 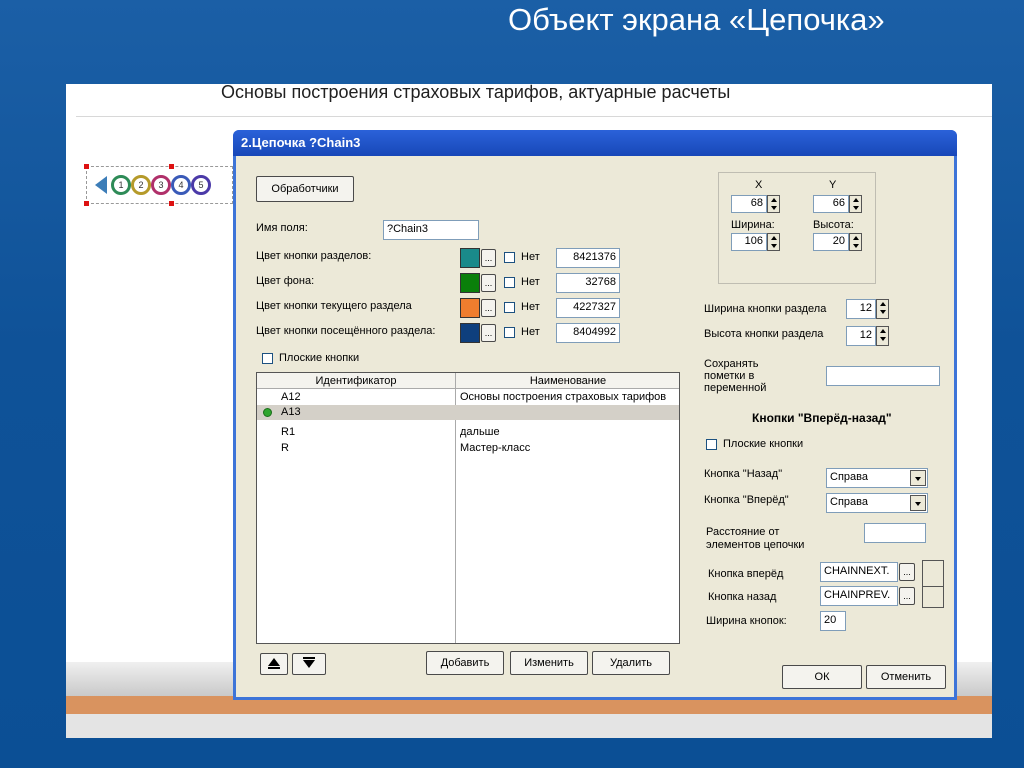 What do you see at coordinates (305, 189) in the screenshot?
I see `handlers-button: Обработчики` at bounding box center [305, 189].